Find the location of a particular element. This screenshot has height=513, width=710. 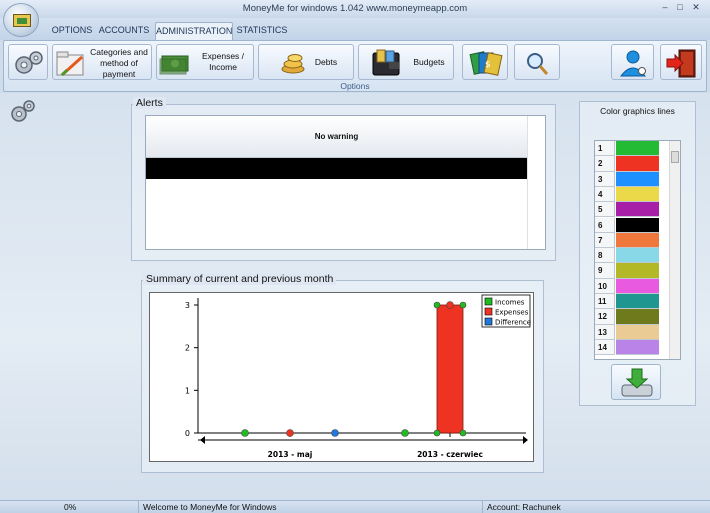

app-menu-button is located at coordinates (21, 20).